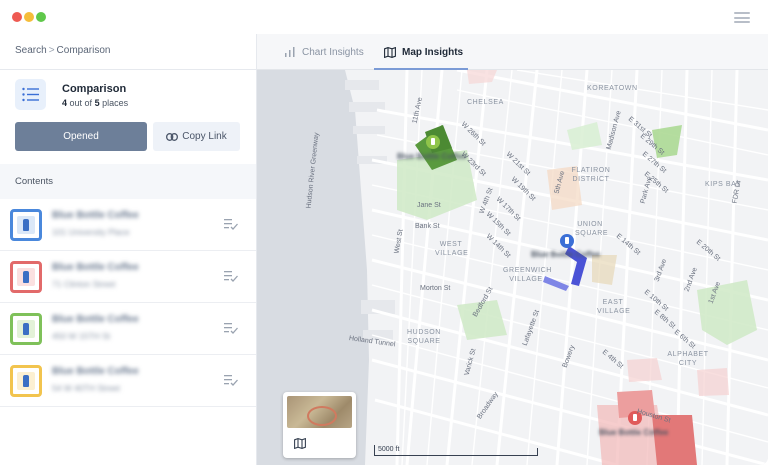  What do you see at coordinates (433, 142) in the screenshot?
I see `map-pin-green` at bounding box center [433, 142].